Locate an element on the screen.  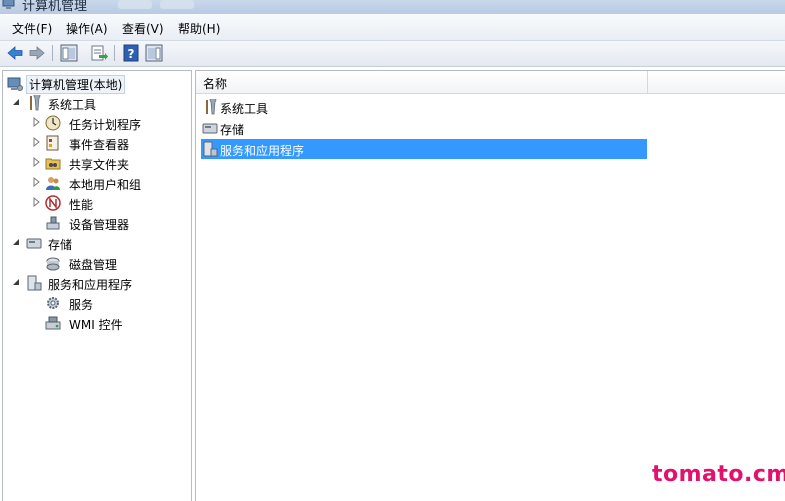
gear-icon is located at coordinates (53, 303).